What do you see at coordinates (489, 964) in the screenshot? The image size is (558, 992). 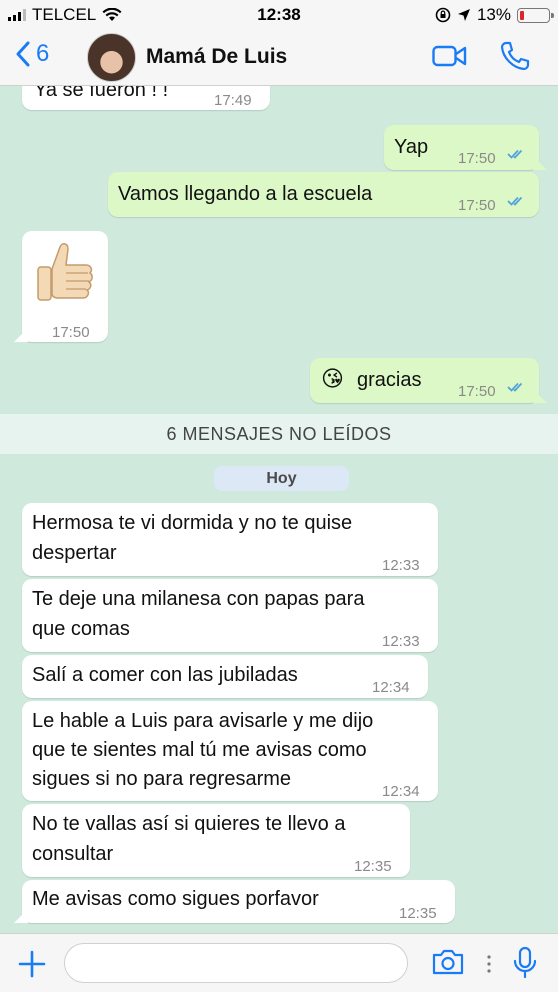 I see `more-dots-icon` at bounding box center [489, 964].